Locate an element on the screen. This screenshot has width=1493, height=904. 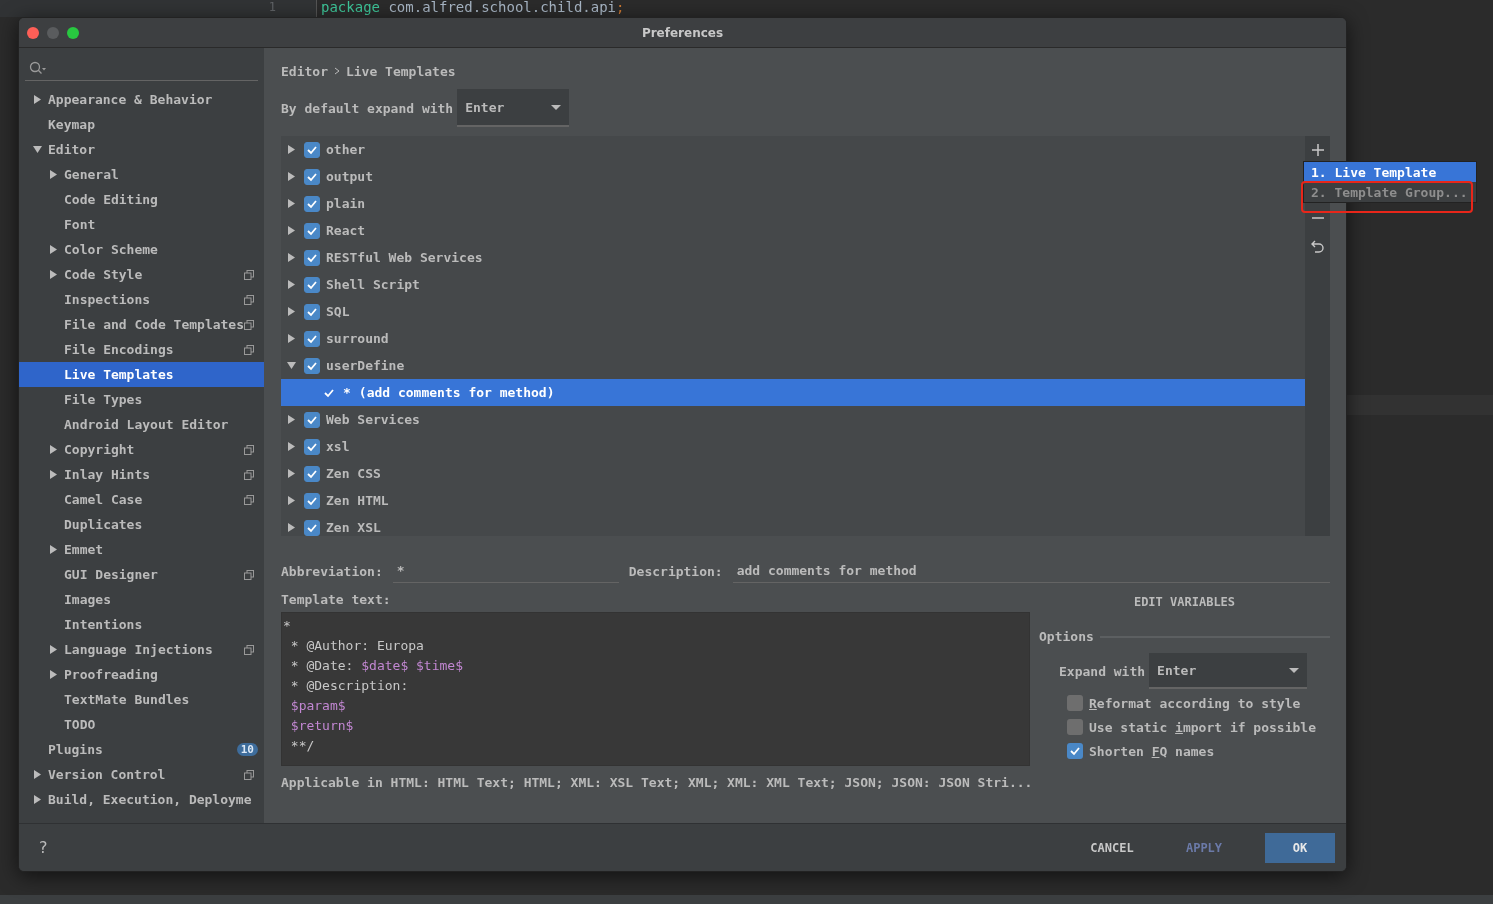
sidebar-item: GUI Designer is located at coordinates (141, 574).